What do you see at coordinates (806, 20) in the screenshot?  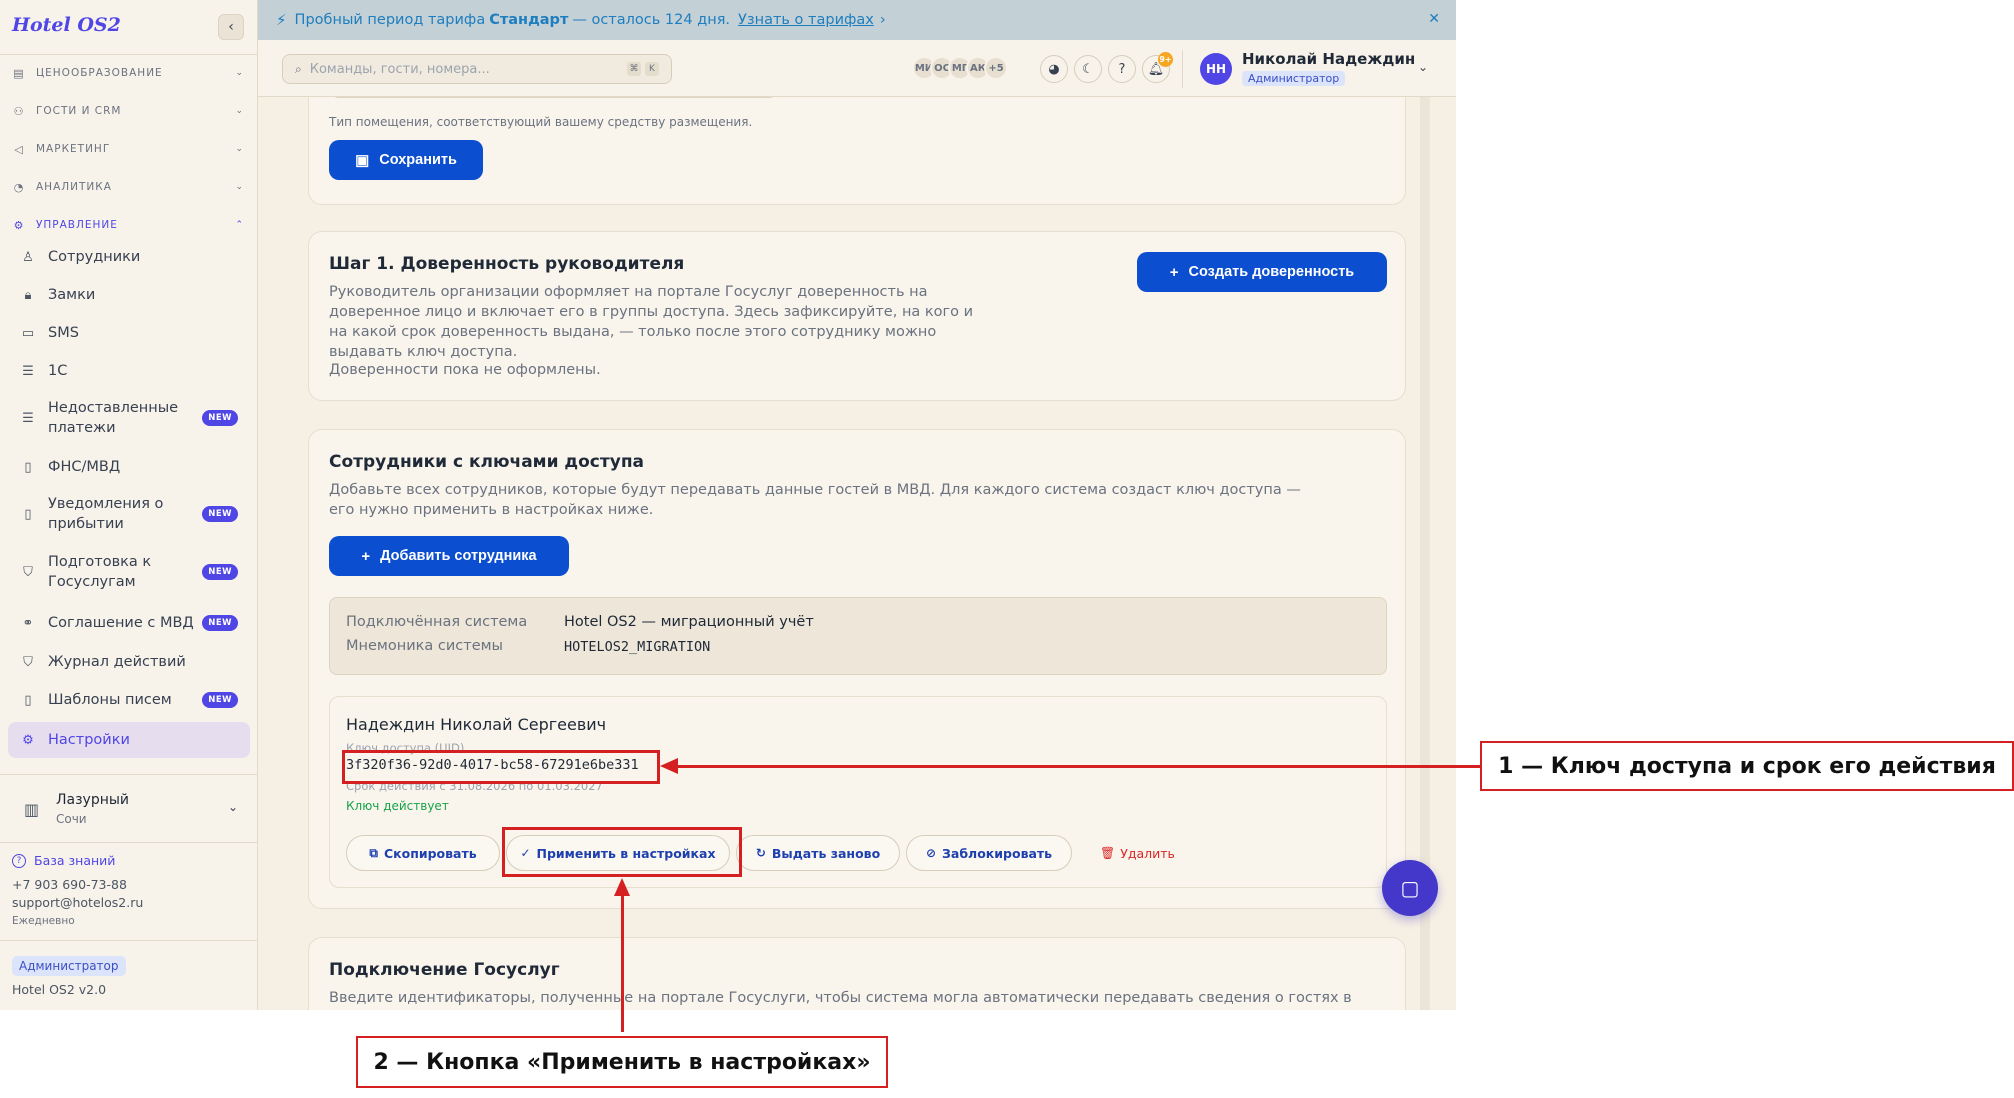 I see `pricing-link: Узнать о тарифах` at bounding box center [806, 20].